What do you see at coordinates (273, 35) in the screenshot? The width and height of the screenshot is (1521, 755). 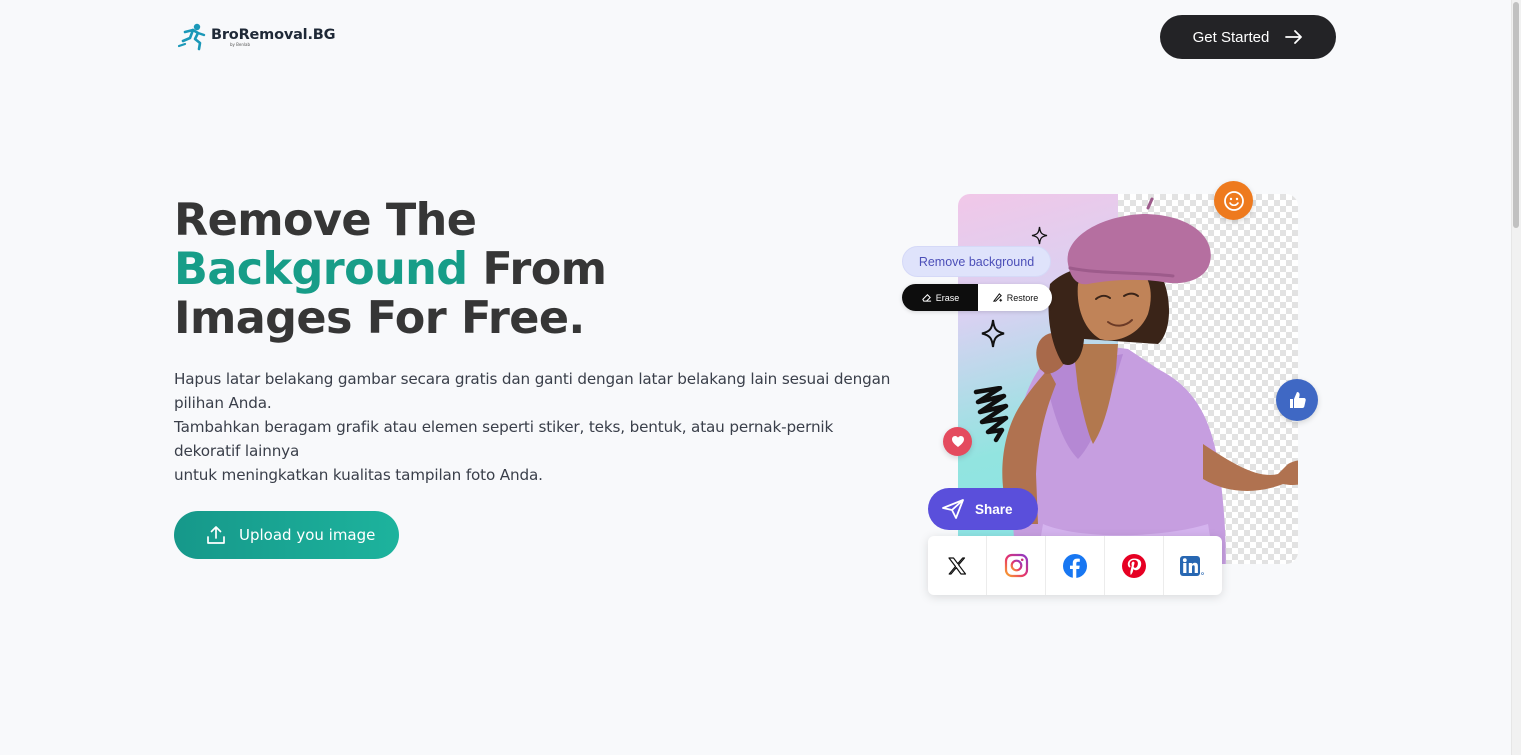 I see `logo-text: BroRemoval.BG` at bounding box center [273, 35].